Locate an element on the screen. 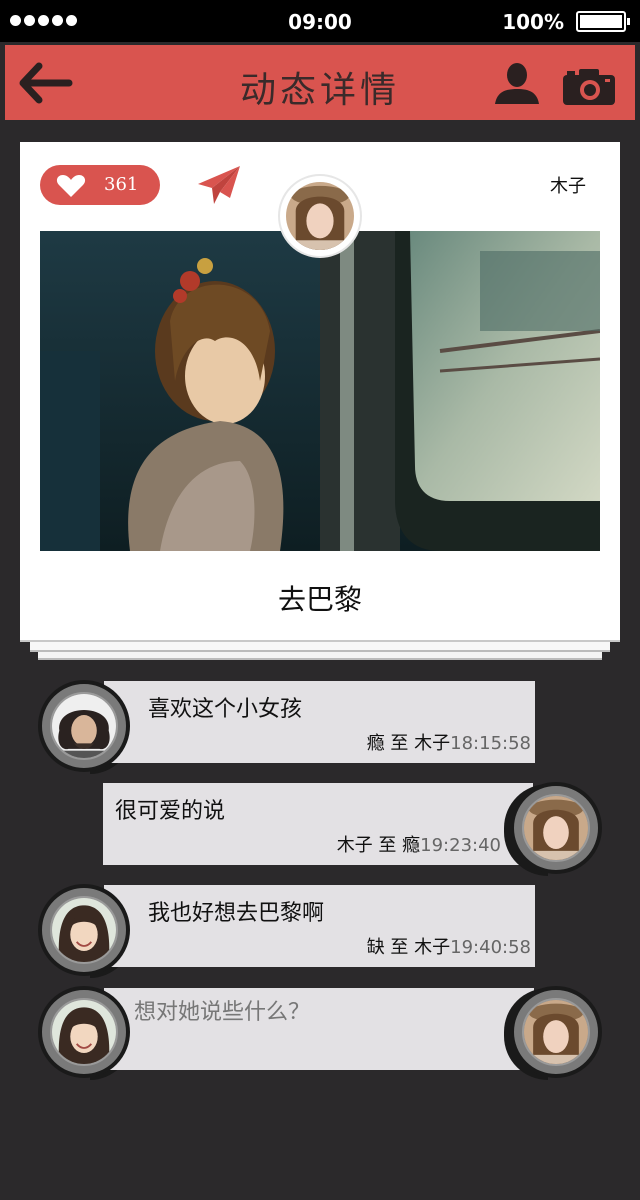 This screenshot has height=1200, width=640. comment-from: 木子 is located at coordinates (355, 845).